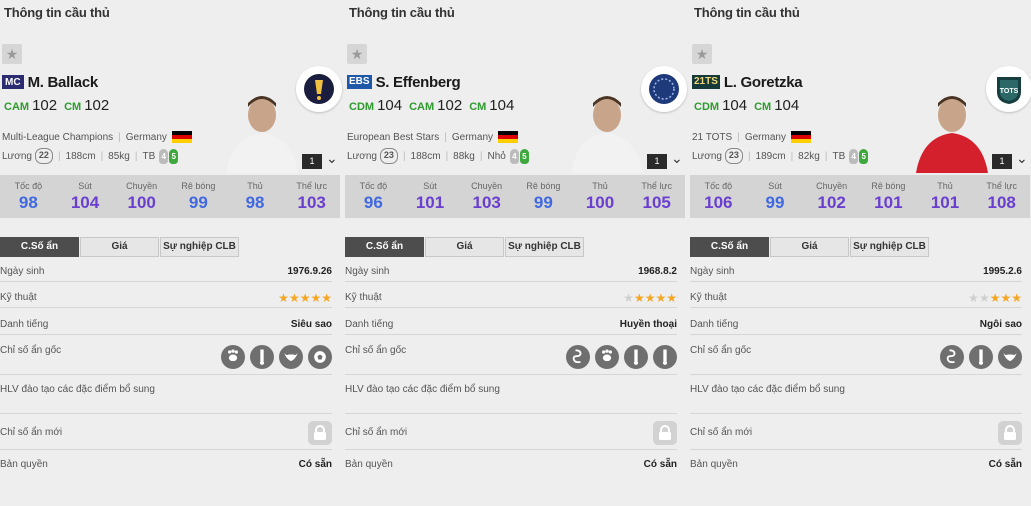  Describe the element at coordinates (311, 186) in the screenshot. I see `stat-label: Thể lực` at that location.